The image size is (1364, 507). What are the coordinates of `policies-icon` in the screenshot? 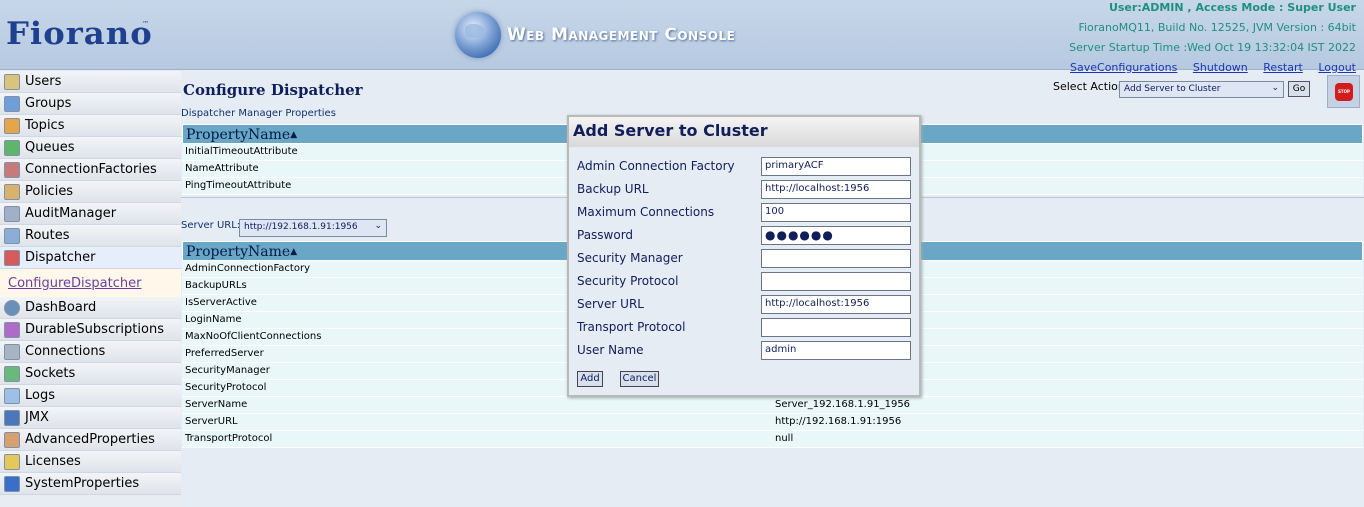 It's located at (12, 191).